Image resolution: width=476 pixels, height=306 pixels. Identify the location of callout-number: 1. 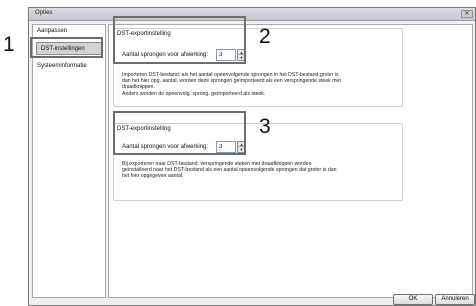
(9, 44).